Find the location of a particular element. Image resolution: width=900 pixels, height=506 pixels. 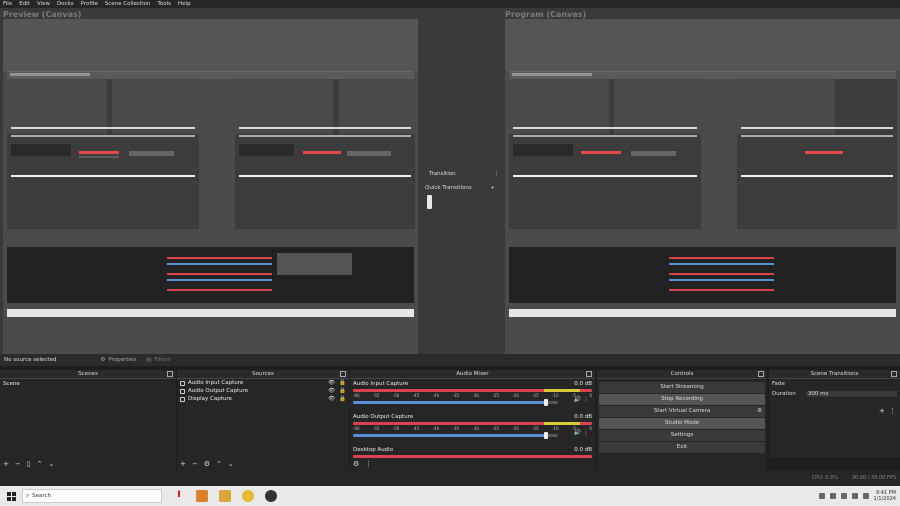

obs-status-bar: CPU: 0.3% 30.00 / 30.00 FPS is located at coordinates (450, 478).